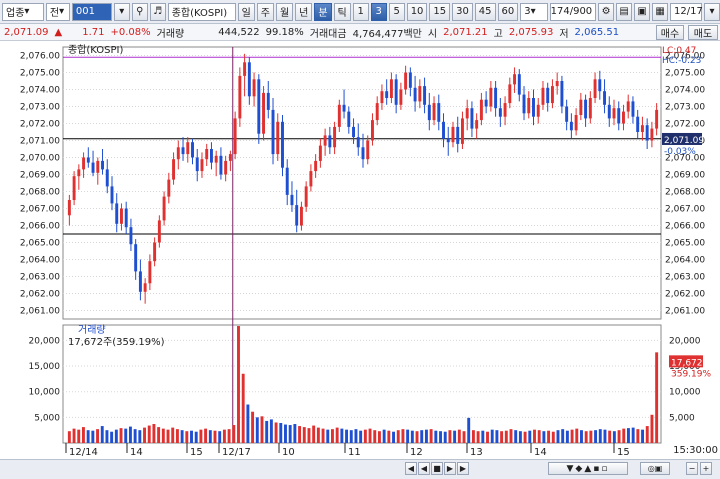  I want to click on save-icon: ▣, so click(642, 11).